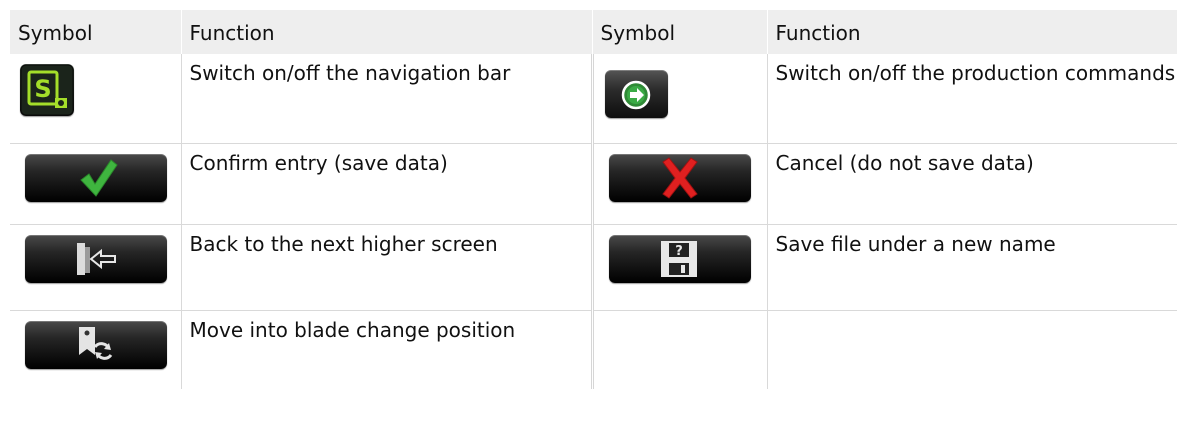  I want to click on function-cell: Confirm entry (save data), so click(387, 184).